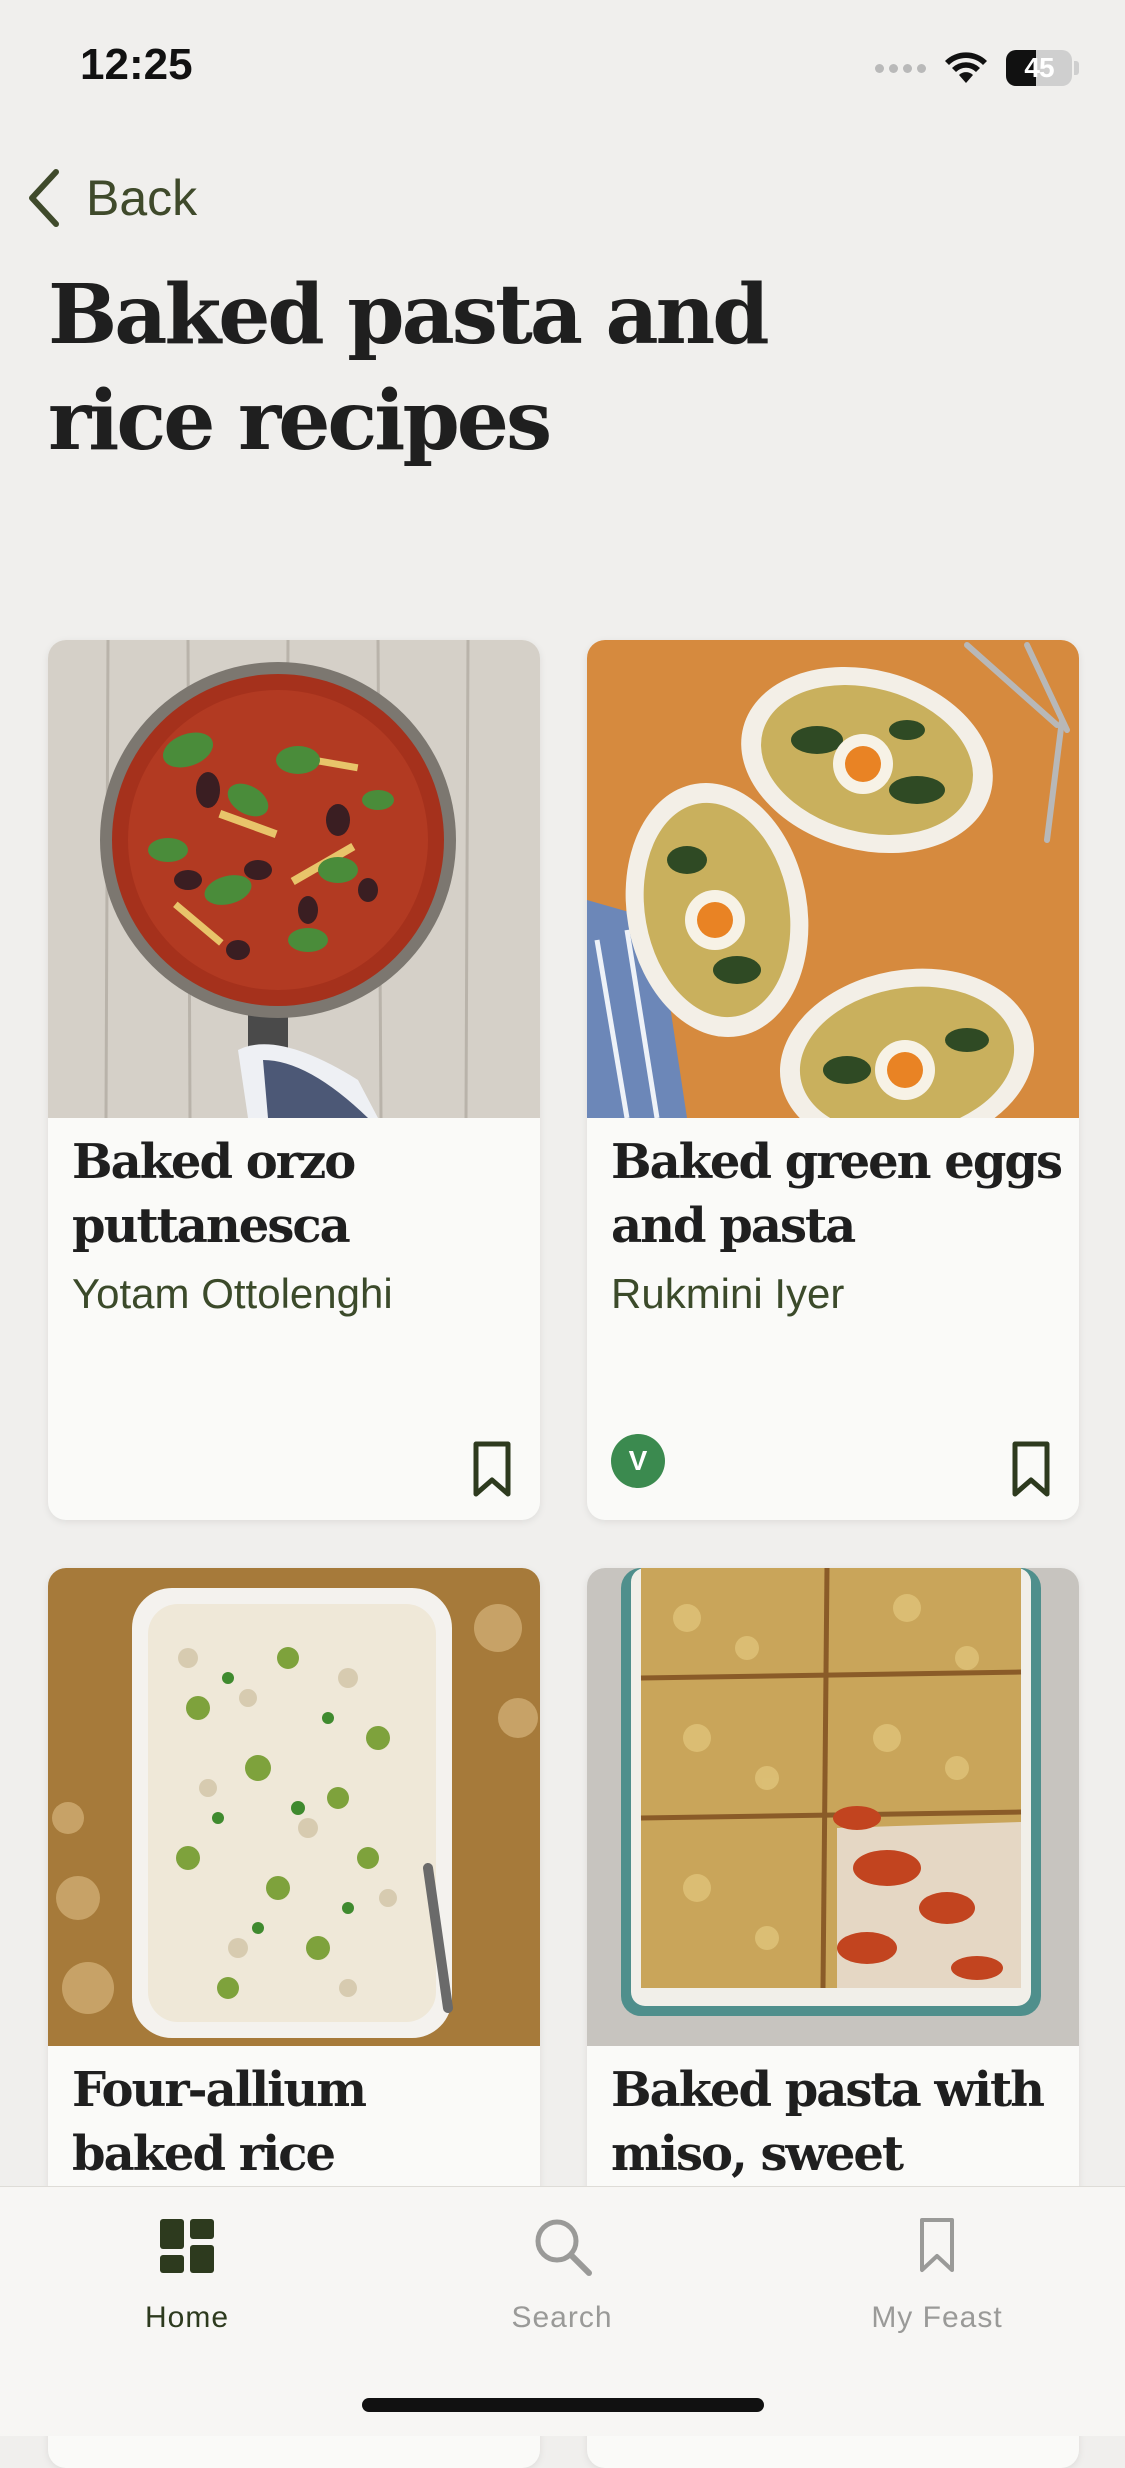 This screenshot has width=1125, height=2468. I want to click on battery-icon: 45, so click(1042, 68).